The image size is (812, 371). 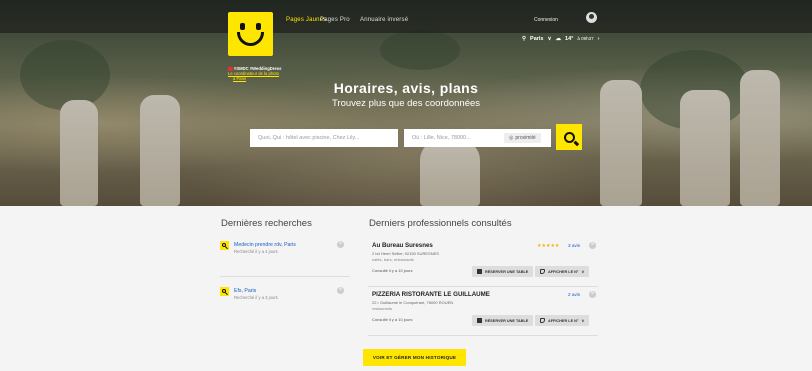 I want to click on pro-category: restaurants, so click(x=382, y=308).